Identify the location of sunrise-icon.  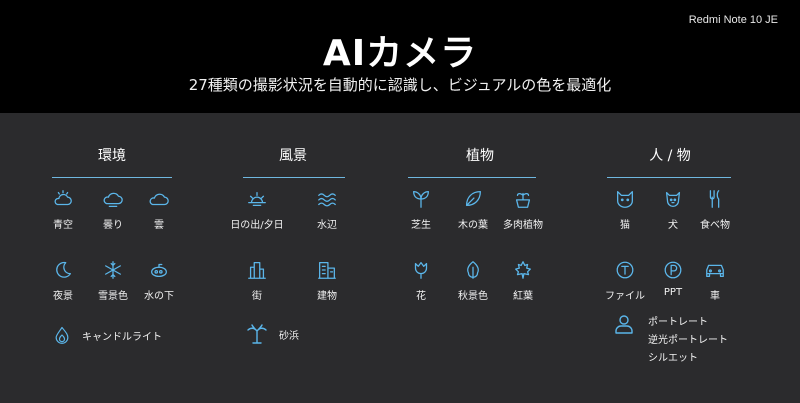
(257, 199).